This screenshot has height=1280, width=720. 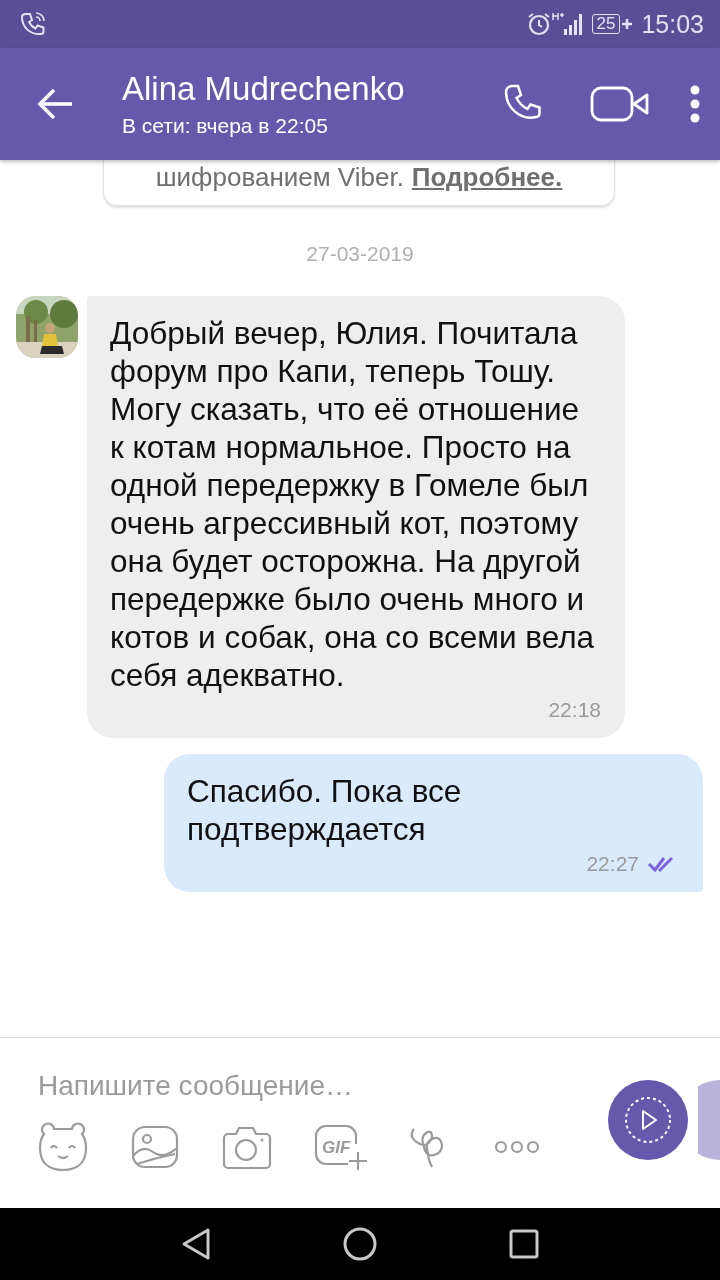 What do you see at coordinates (33, 24) in the screenshot?
I see `call-icon` at bounding box center [33, 24].